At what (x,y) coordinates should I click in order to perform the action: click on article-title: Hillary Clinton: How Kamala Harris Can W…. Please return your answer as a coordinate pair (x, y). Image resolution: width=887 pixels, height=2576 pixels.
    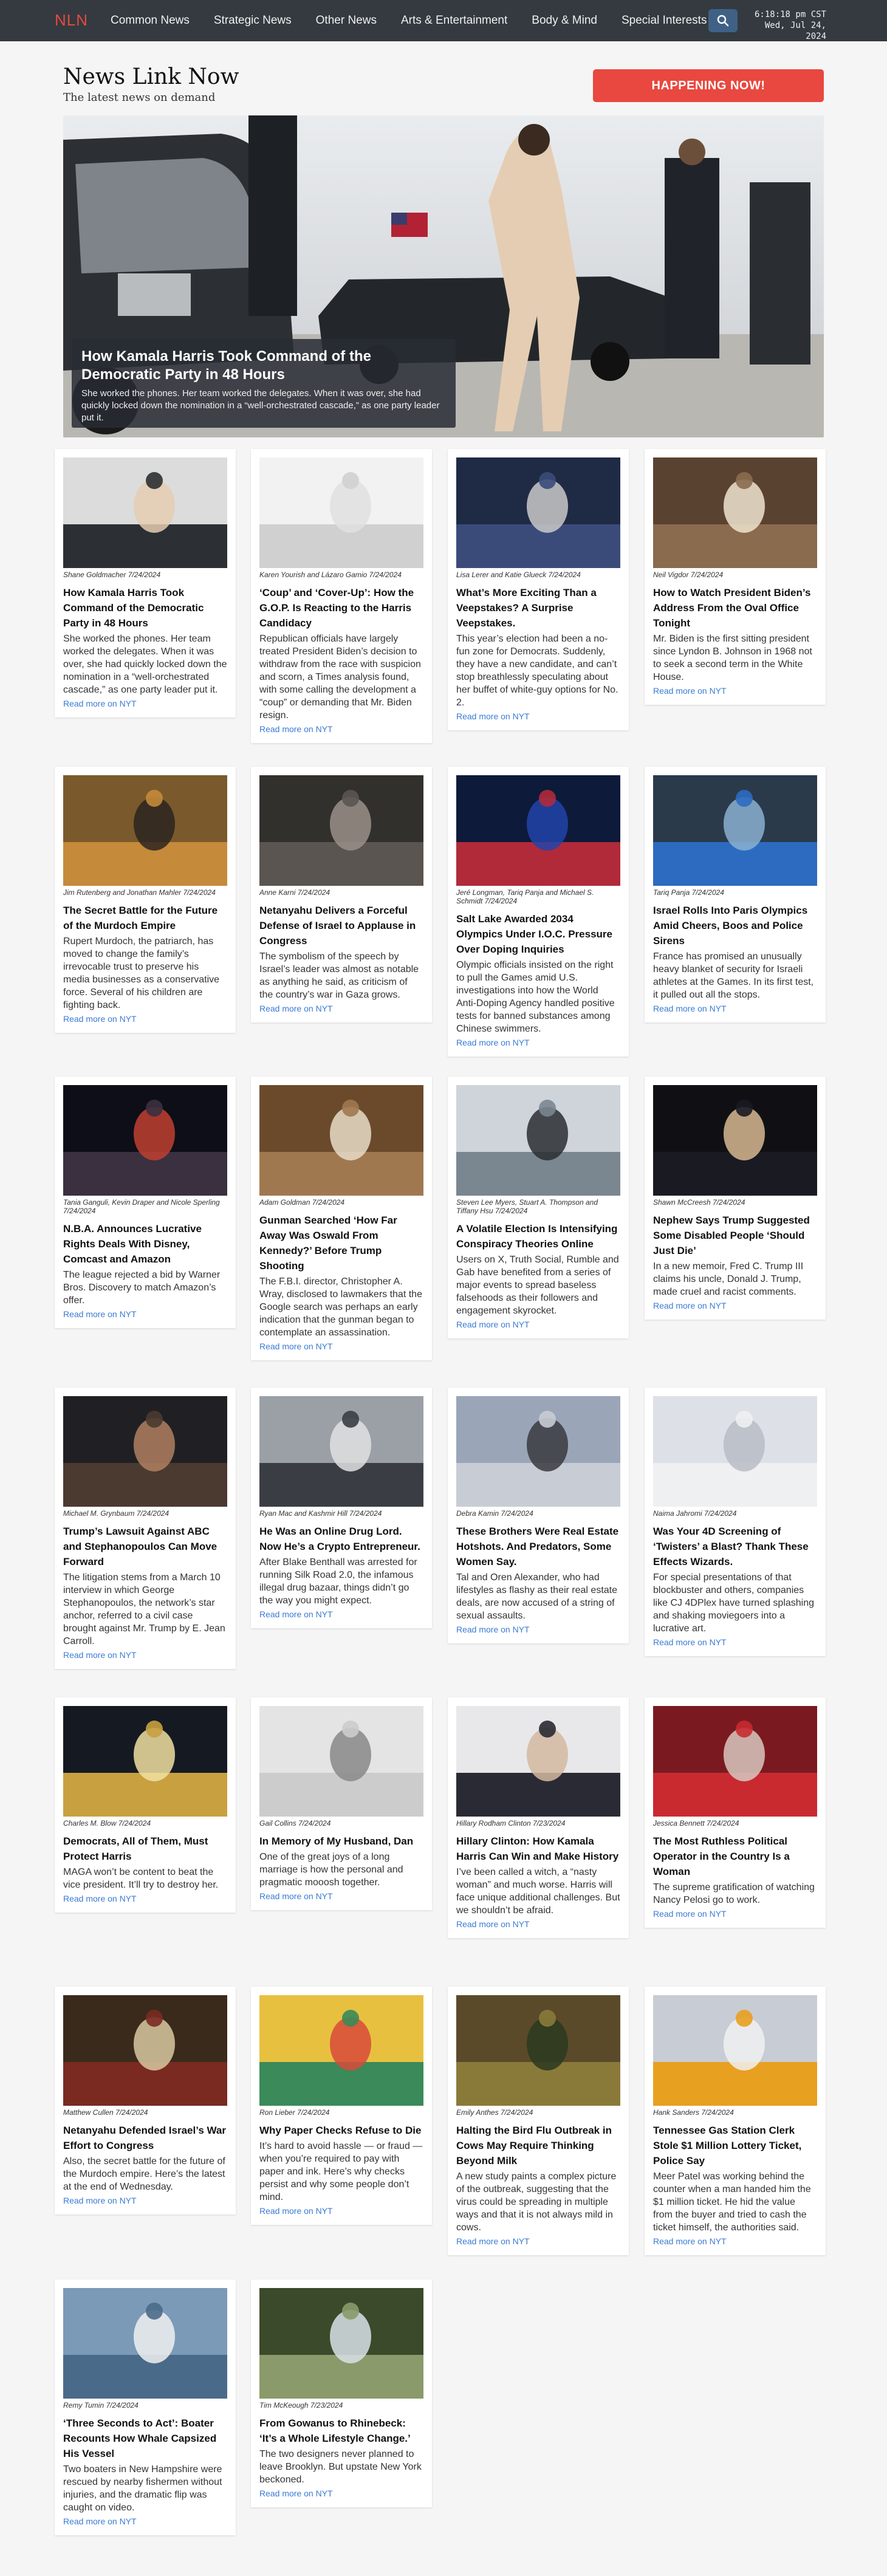
    Looking at the image, I should click on (538, 1849).